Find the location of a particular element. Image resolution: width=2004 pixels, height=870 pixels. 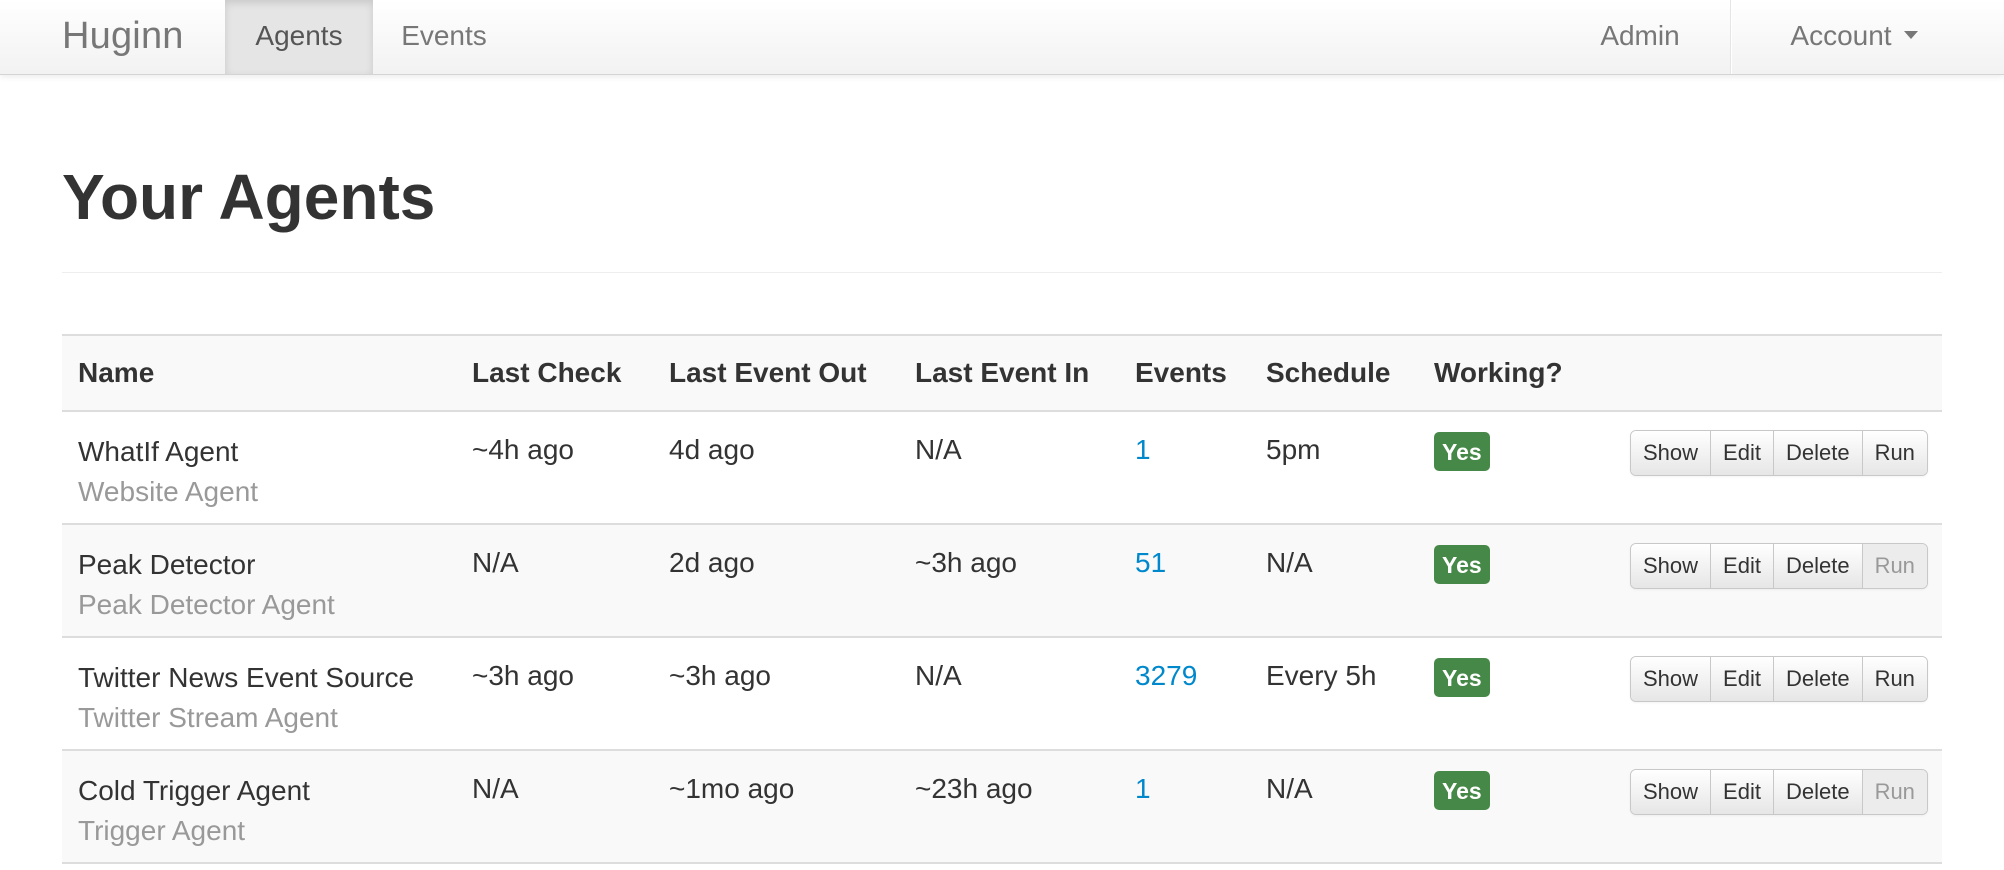

nav-admin: Admin is located at coordinates (1640, 37).